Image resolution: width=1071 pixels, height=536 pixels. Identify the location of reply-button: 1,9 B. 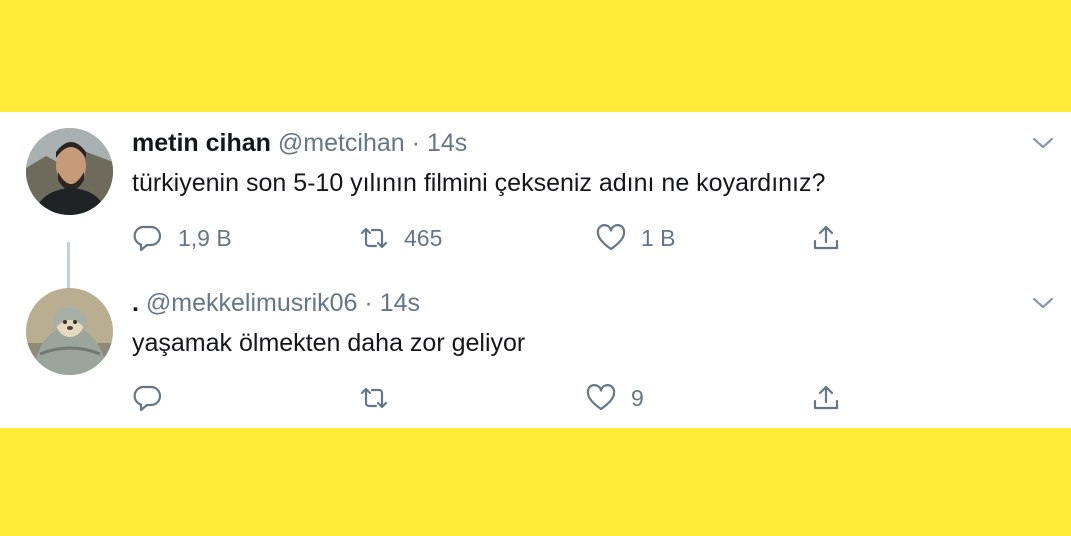
(182, 238).